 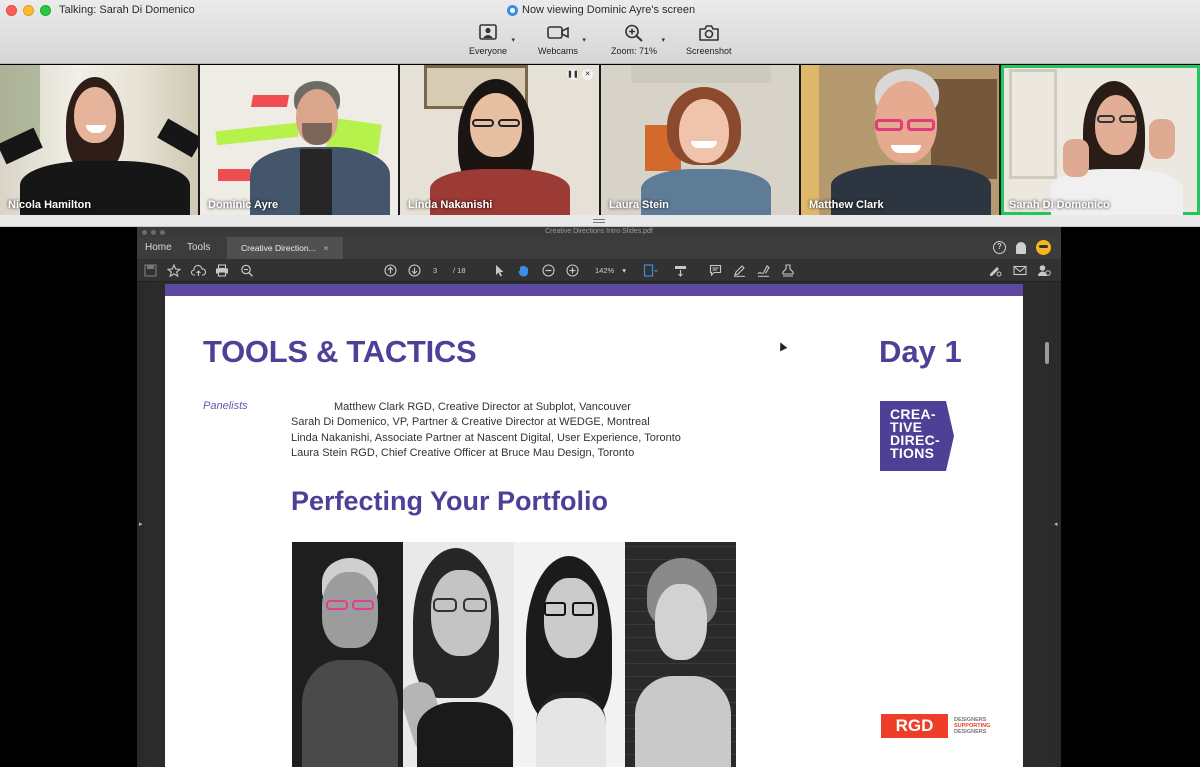 I want to click on left-panel-toggle: ▸, so click(x=141, y=524).